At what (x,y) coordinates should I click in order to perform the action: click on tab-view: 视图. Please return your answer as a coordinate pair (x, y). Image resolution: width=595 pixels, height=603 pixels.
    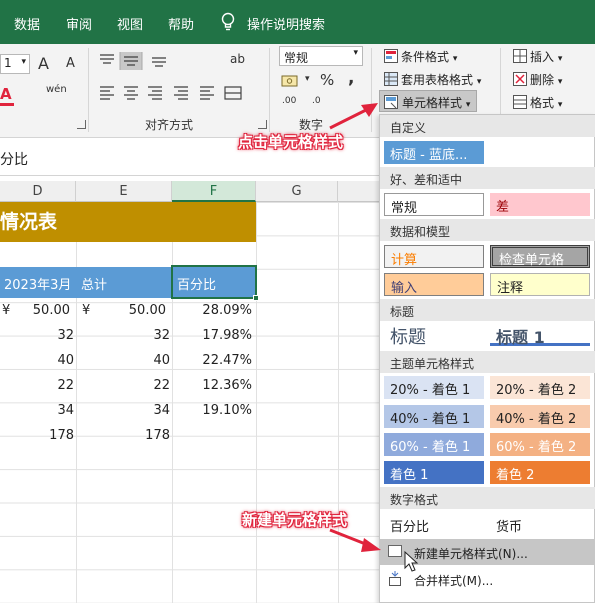
    Looking at the image, I should click on (130, 23).